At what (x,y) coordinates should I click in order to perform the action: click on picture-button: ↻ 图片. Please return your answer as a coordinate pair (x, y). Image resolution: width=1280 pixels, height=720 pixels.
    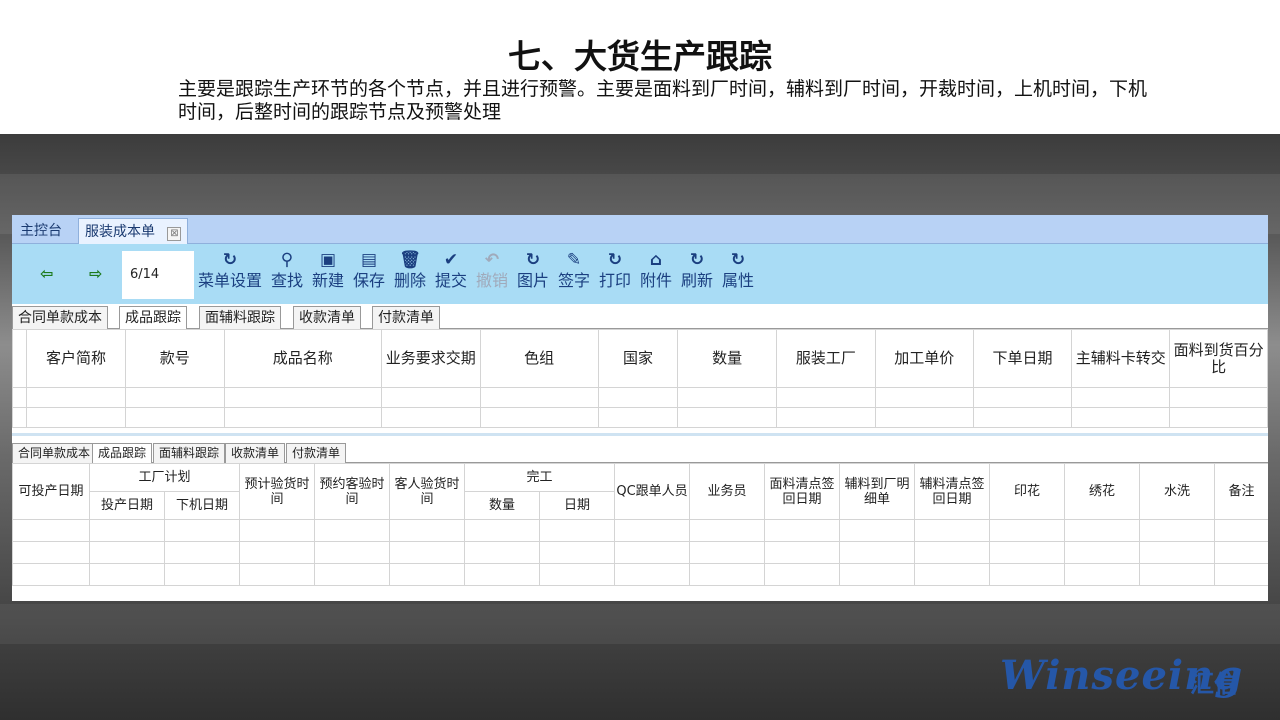
    Looking at the image, I should click on (533, 271).